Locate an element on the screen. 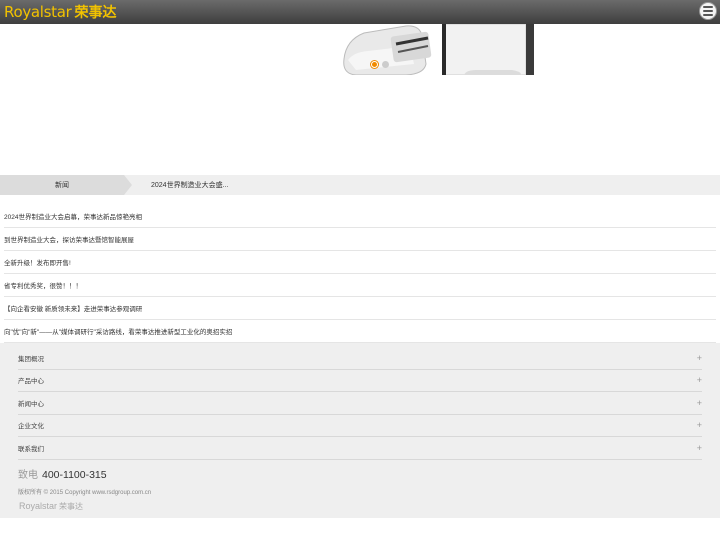 This screenshot has height=540, width=720. news-item: 全新升级！发布即开售! is located at coordinates (360, 262).